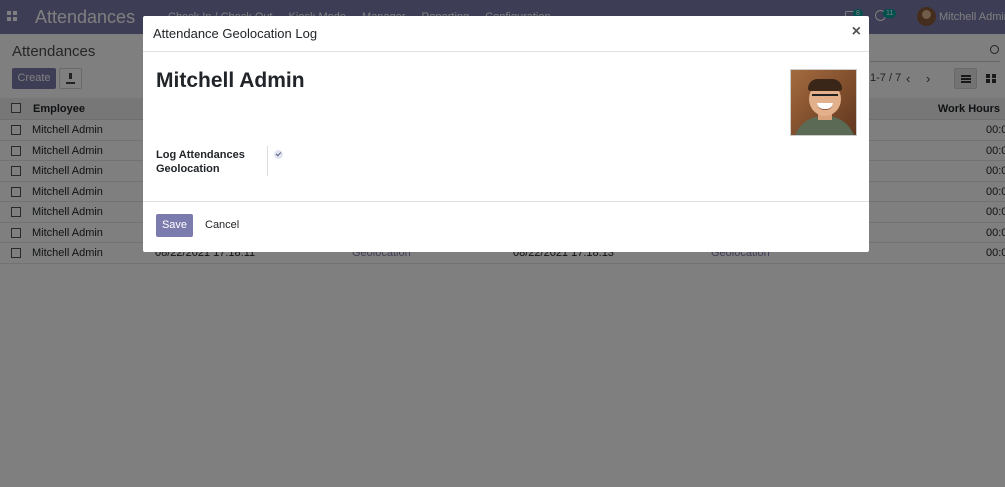 This screenshot has height=487, width=1005. Describe the element at coordinates (856, 32) in the screenshot. I see `close-icon: ×` at that location.